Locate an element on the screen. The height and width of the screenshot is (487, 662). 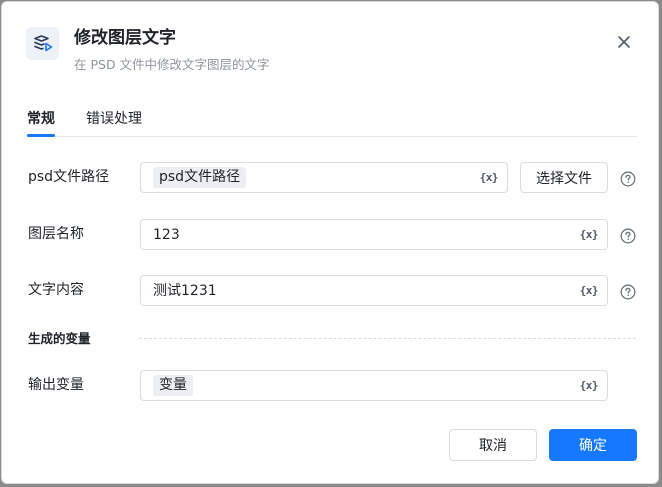
generated-variables-heading: 生成的变量 is located at coordinates (59, 338).